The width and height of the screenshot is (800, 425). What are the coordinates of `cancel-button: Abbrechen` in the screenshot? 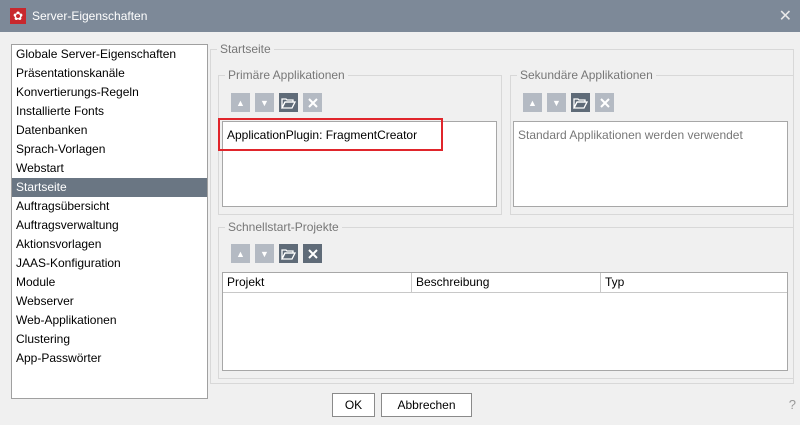 It's located at (426, 405).